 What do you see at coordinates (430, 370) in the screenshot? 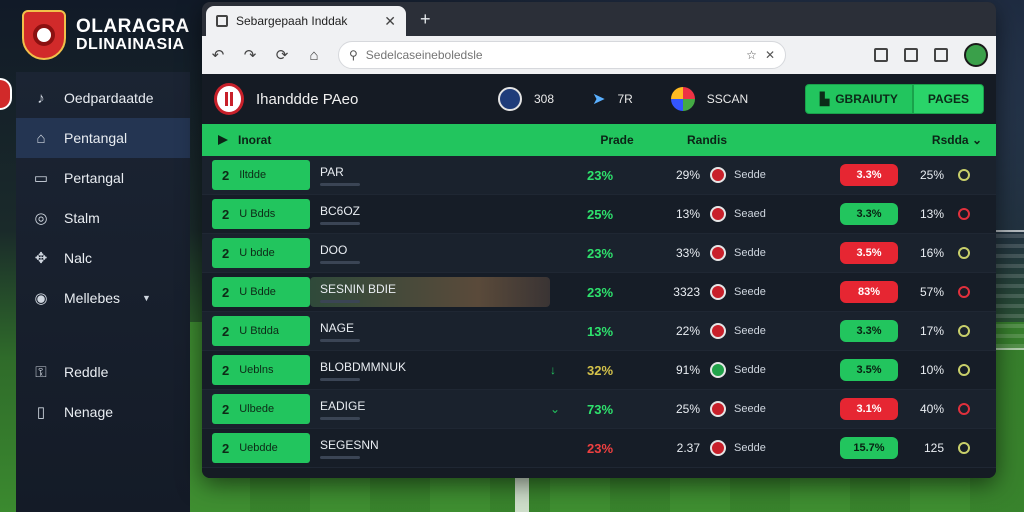
I see `player-name-cell: BLOBDMMNUK` at bounding box center [430, 370].